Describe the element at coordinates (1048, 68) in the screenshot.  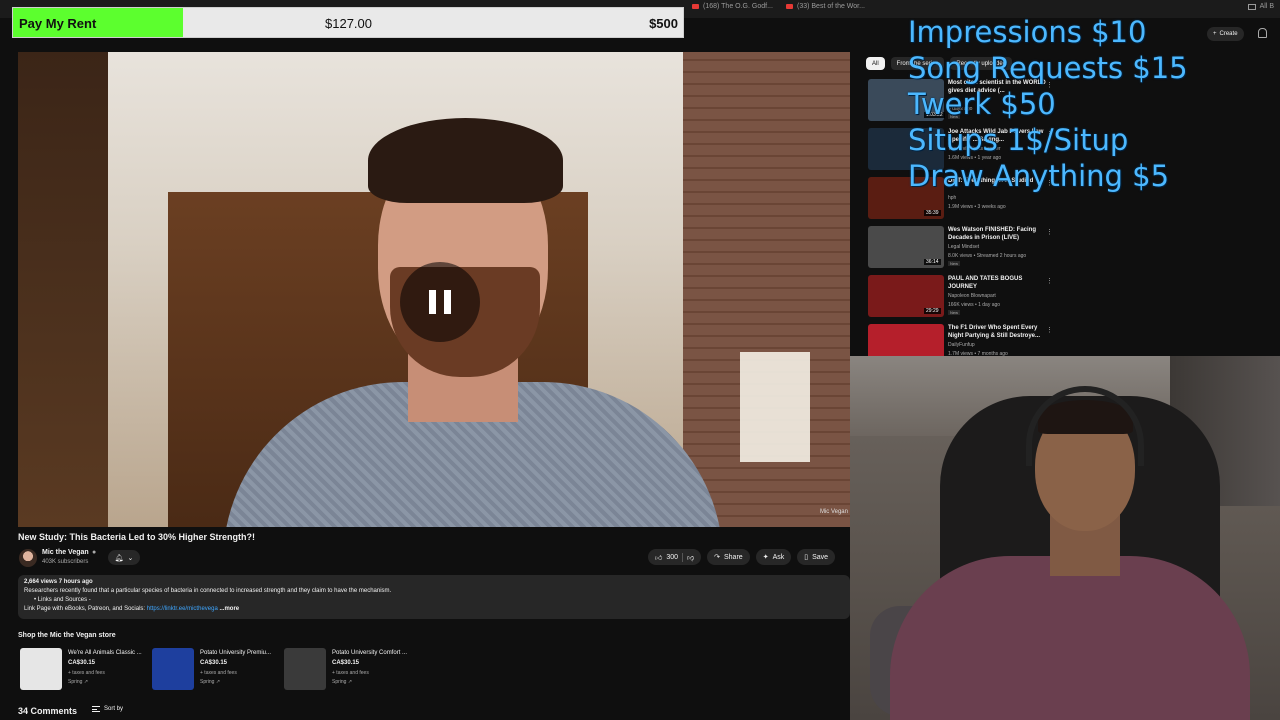
I see `price-item: Song Requests $15` at that location.